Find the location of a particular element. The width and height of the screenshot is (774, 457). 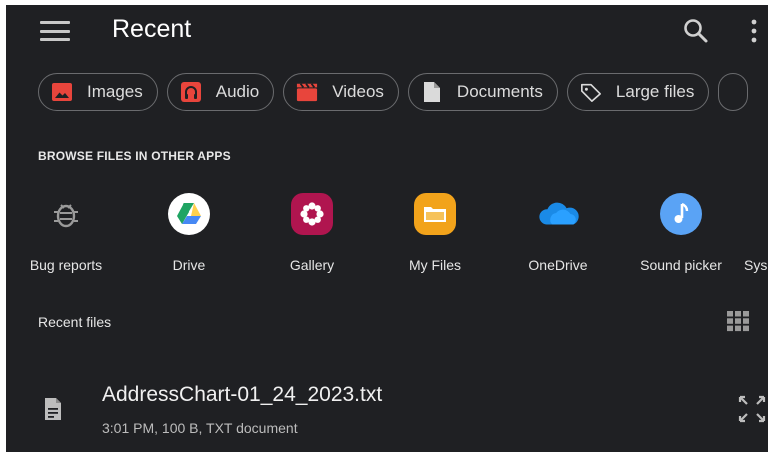

app-onedrive: OneDrive is located at coordinates (558, 233).